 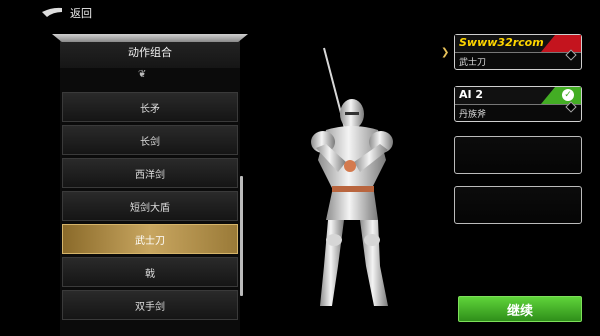 What do you see at coordinates (150, 107) in the screenshot?
I see `list-item-spear: 长矛` at bounding box center [150, 107].